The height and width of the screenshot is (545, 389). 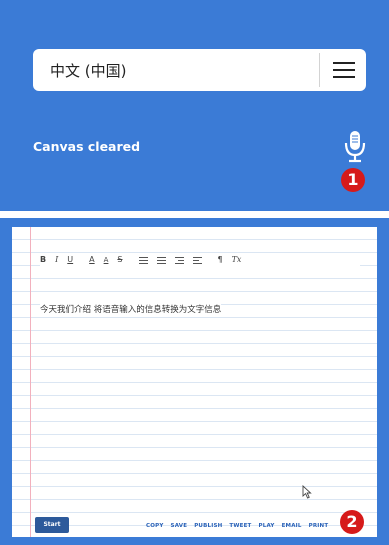 What do you see at coordinates (179, 260) in the screenshot?
I see `indent-icon` at bounding box center [179, 260].